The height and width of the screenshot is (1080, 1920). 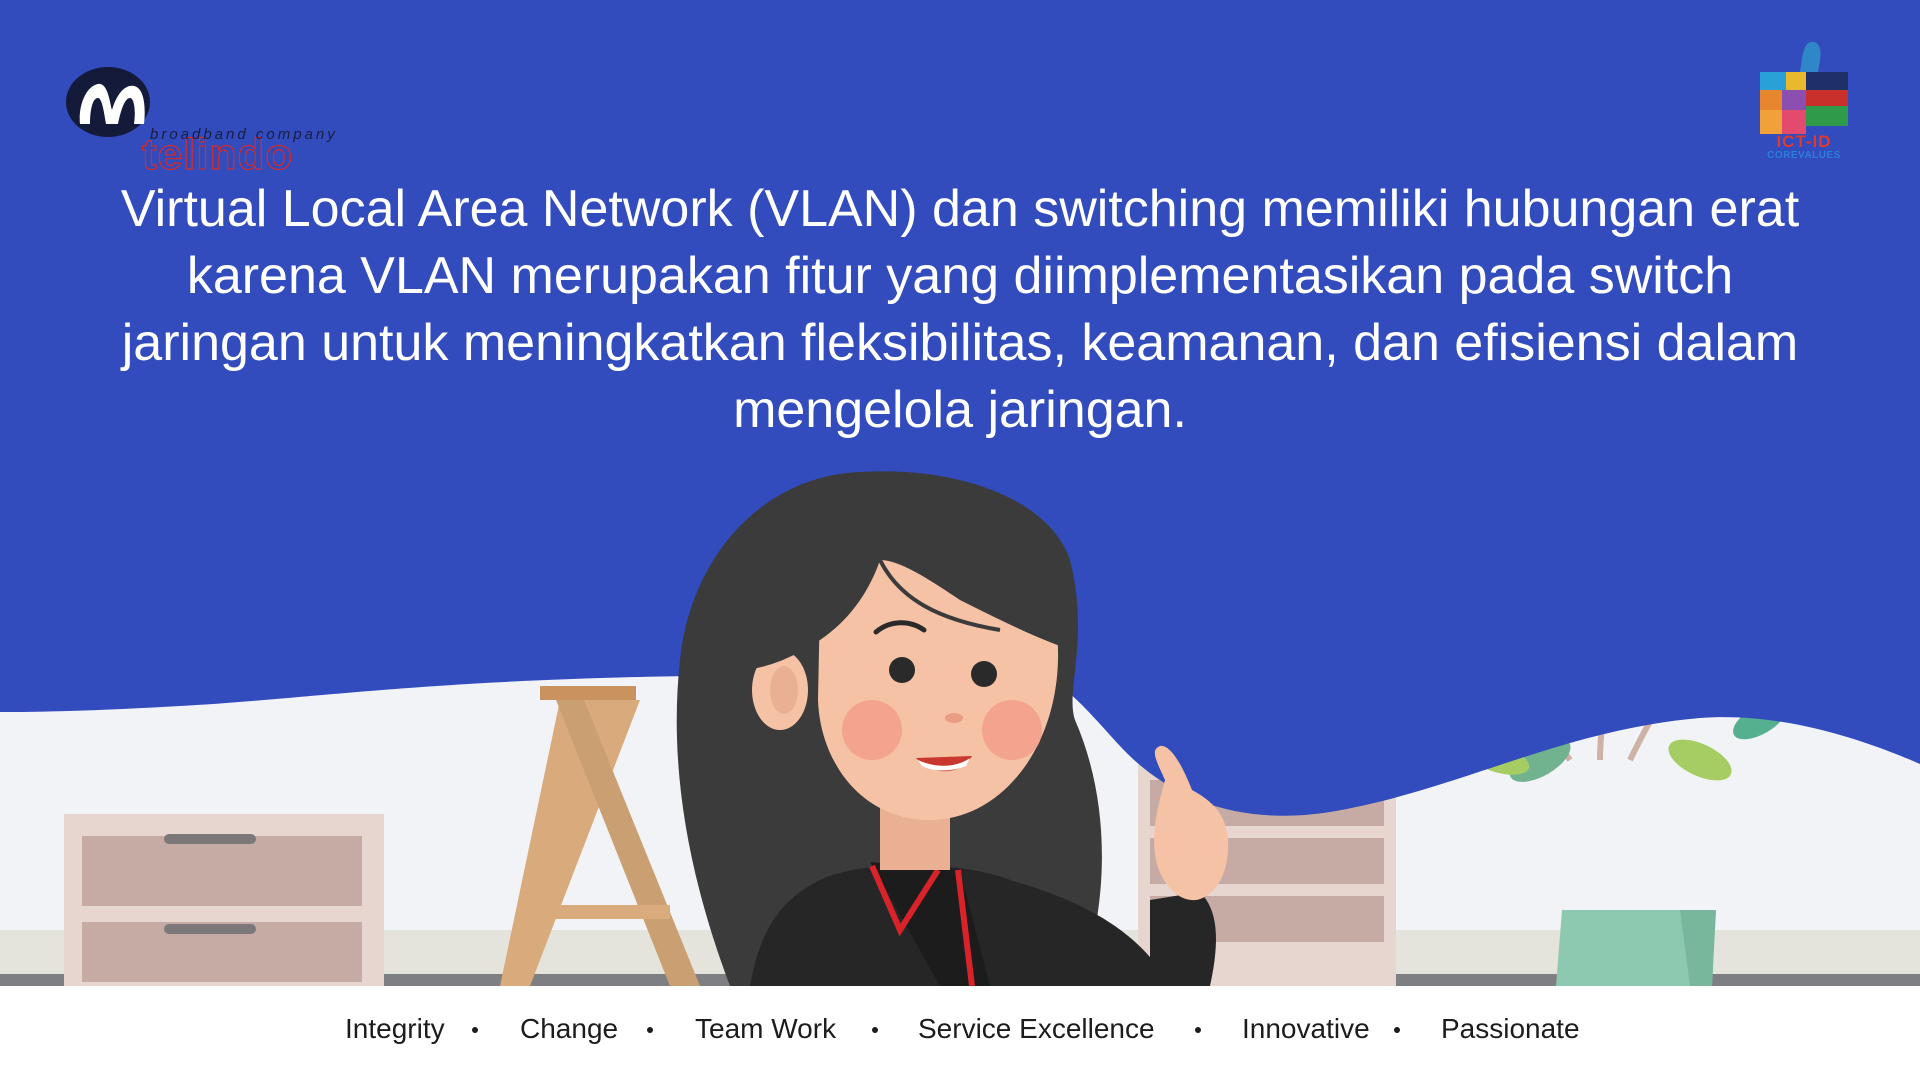 I want to click on value-innovative: Innovative, so click(x=1306, y=1028).